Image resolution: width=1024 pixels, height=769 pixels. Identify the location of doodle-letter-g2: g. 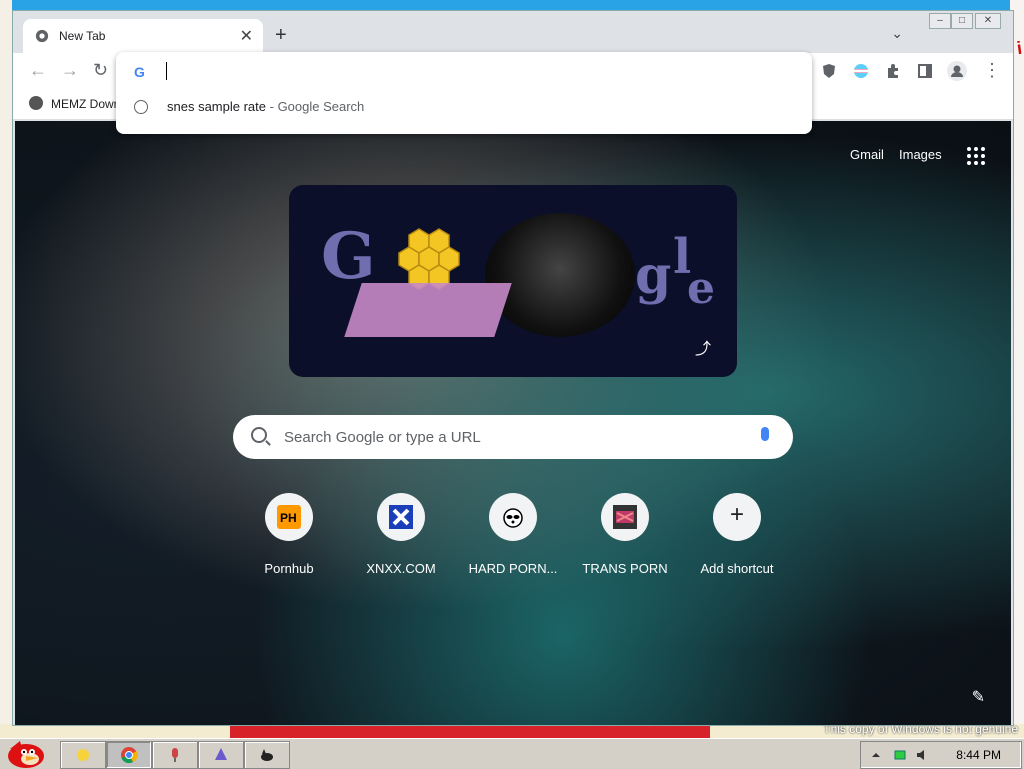
(653, 275).